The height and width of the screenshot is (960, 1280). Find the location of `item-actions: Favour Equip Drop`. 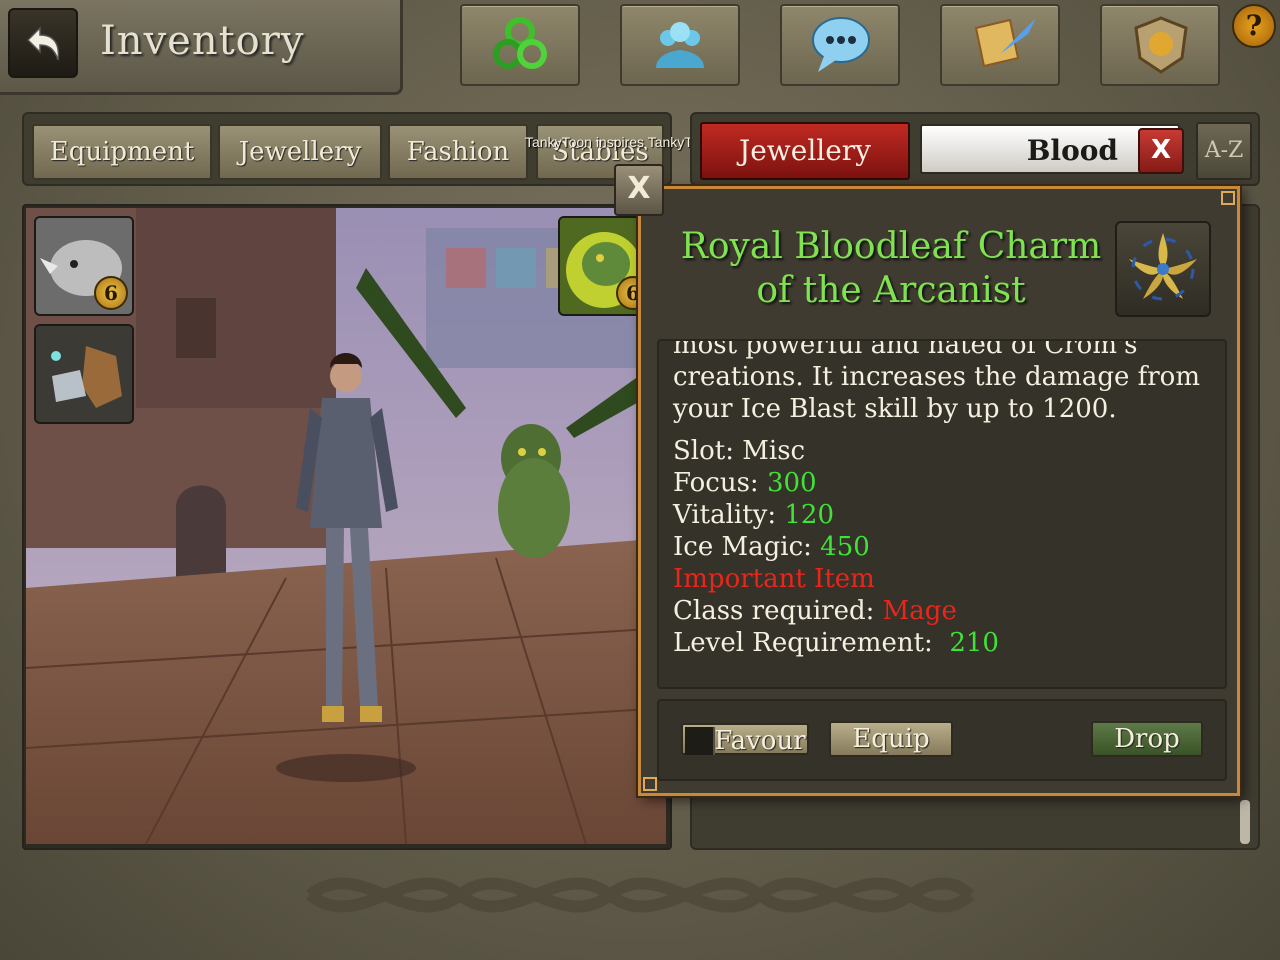

item-actions: Favour Equip Drop is located at coordinates (942, 740).